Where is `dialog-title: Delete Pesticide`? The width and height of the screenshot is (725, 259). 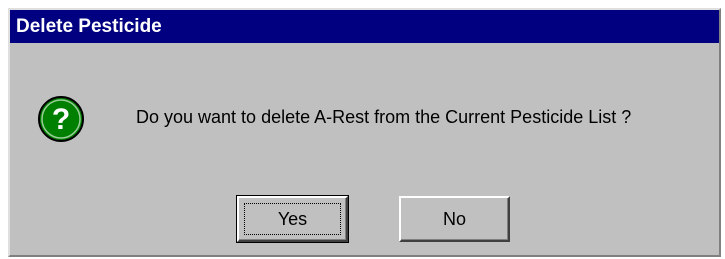
dialog-title: Delete Pesticide is located at coordinates (364, 26).